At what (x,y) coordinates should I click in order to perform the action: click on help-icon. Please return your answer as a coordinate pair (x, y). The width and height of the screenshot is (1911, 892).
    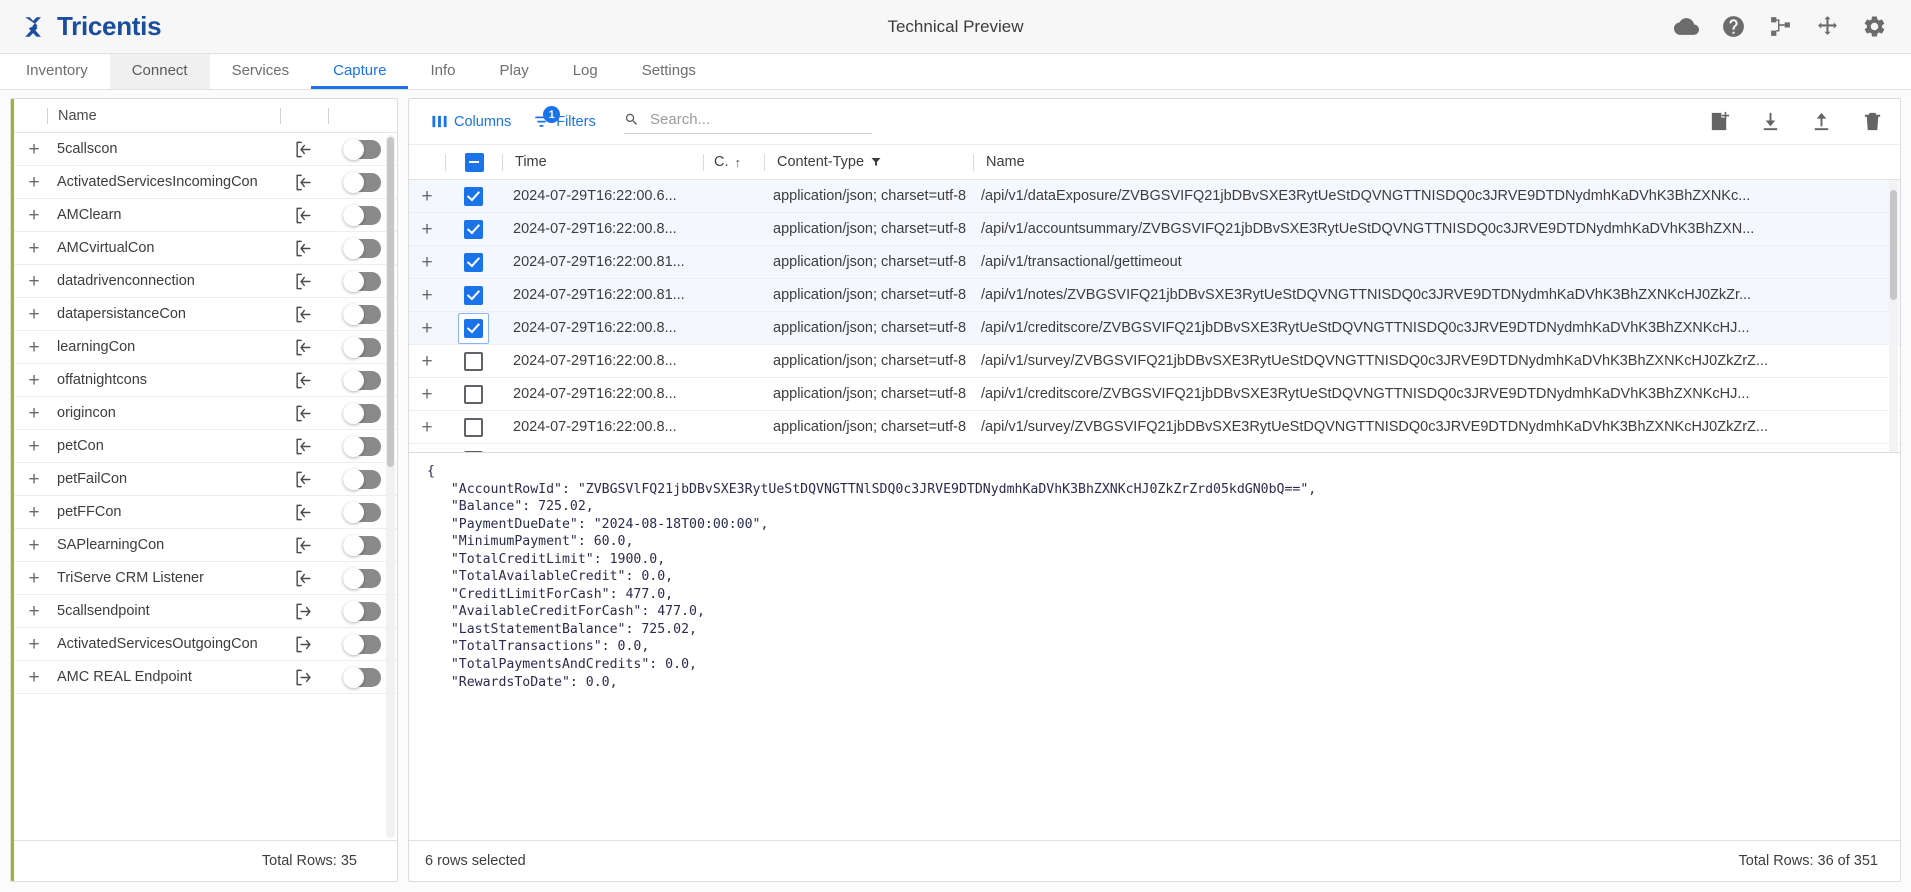
    Looking at the image, I should click on (1733, 26).